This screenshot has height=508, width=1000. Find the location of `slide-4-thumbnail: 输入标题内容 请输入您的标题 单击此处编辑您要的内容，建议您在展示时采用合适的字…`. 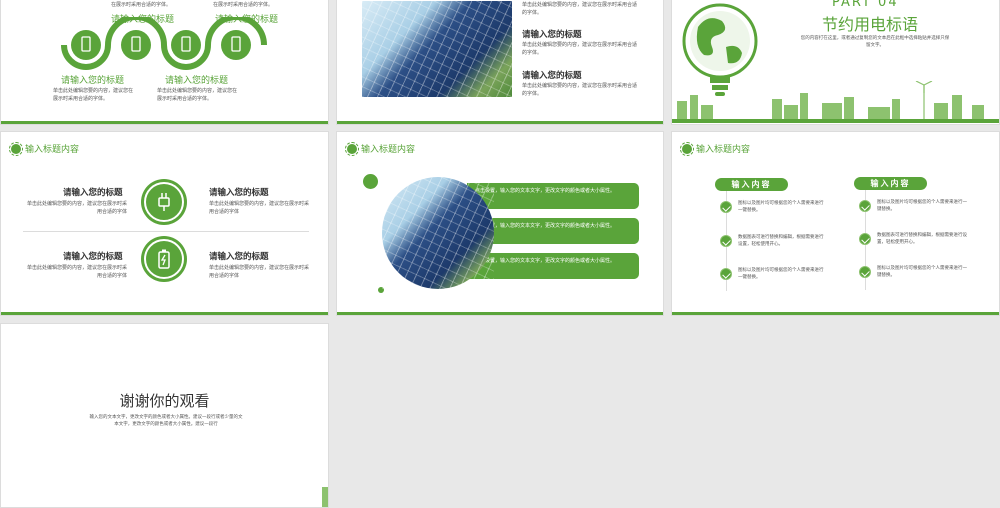

slide-4-thumbnail: 输入标题内容 请输入您的标题 单击此处编辑您要的内容，建议您在展示时采用合适的字… is located at coordinates (164, 223).